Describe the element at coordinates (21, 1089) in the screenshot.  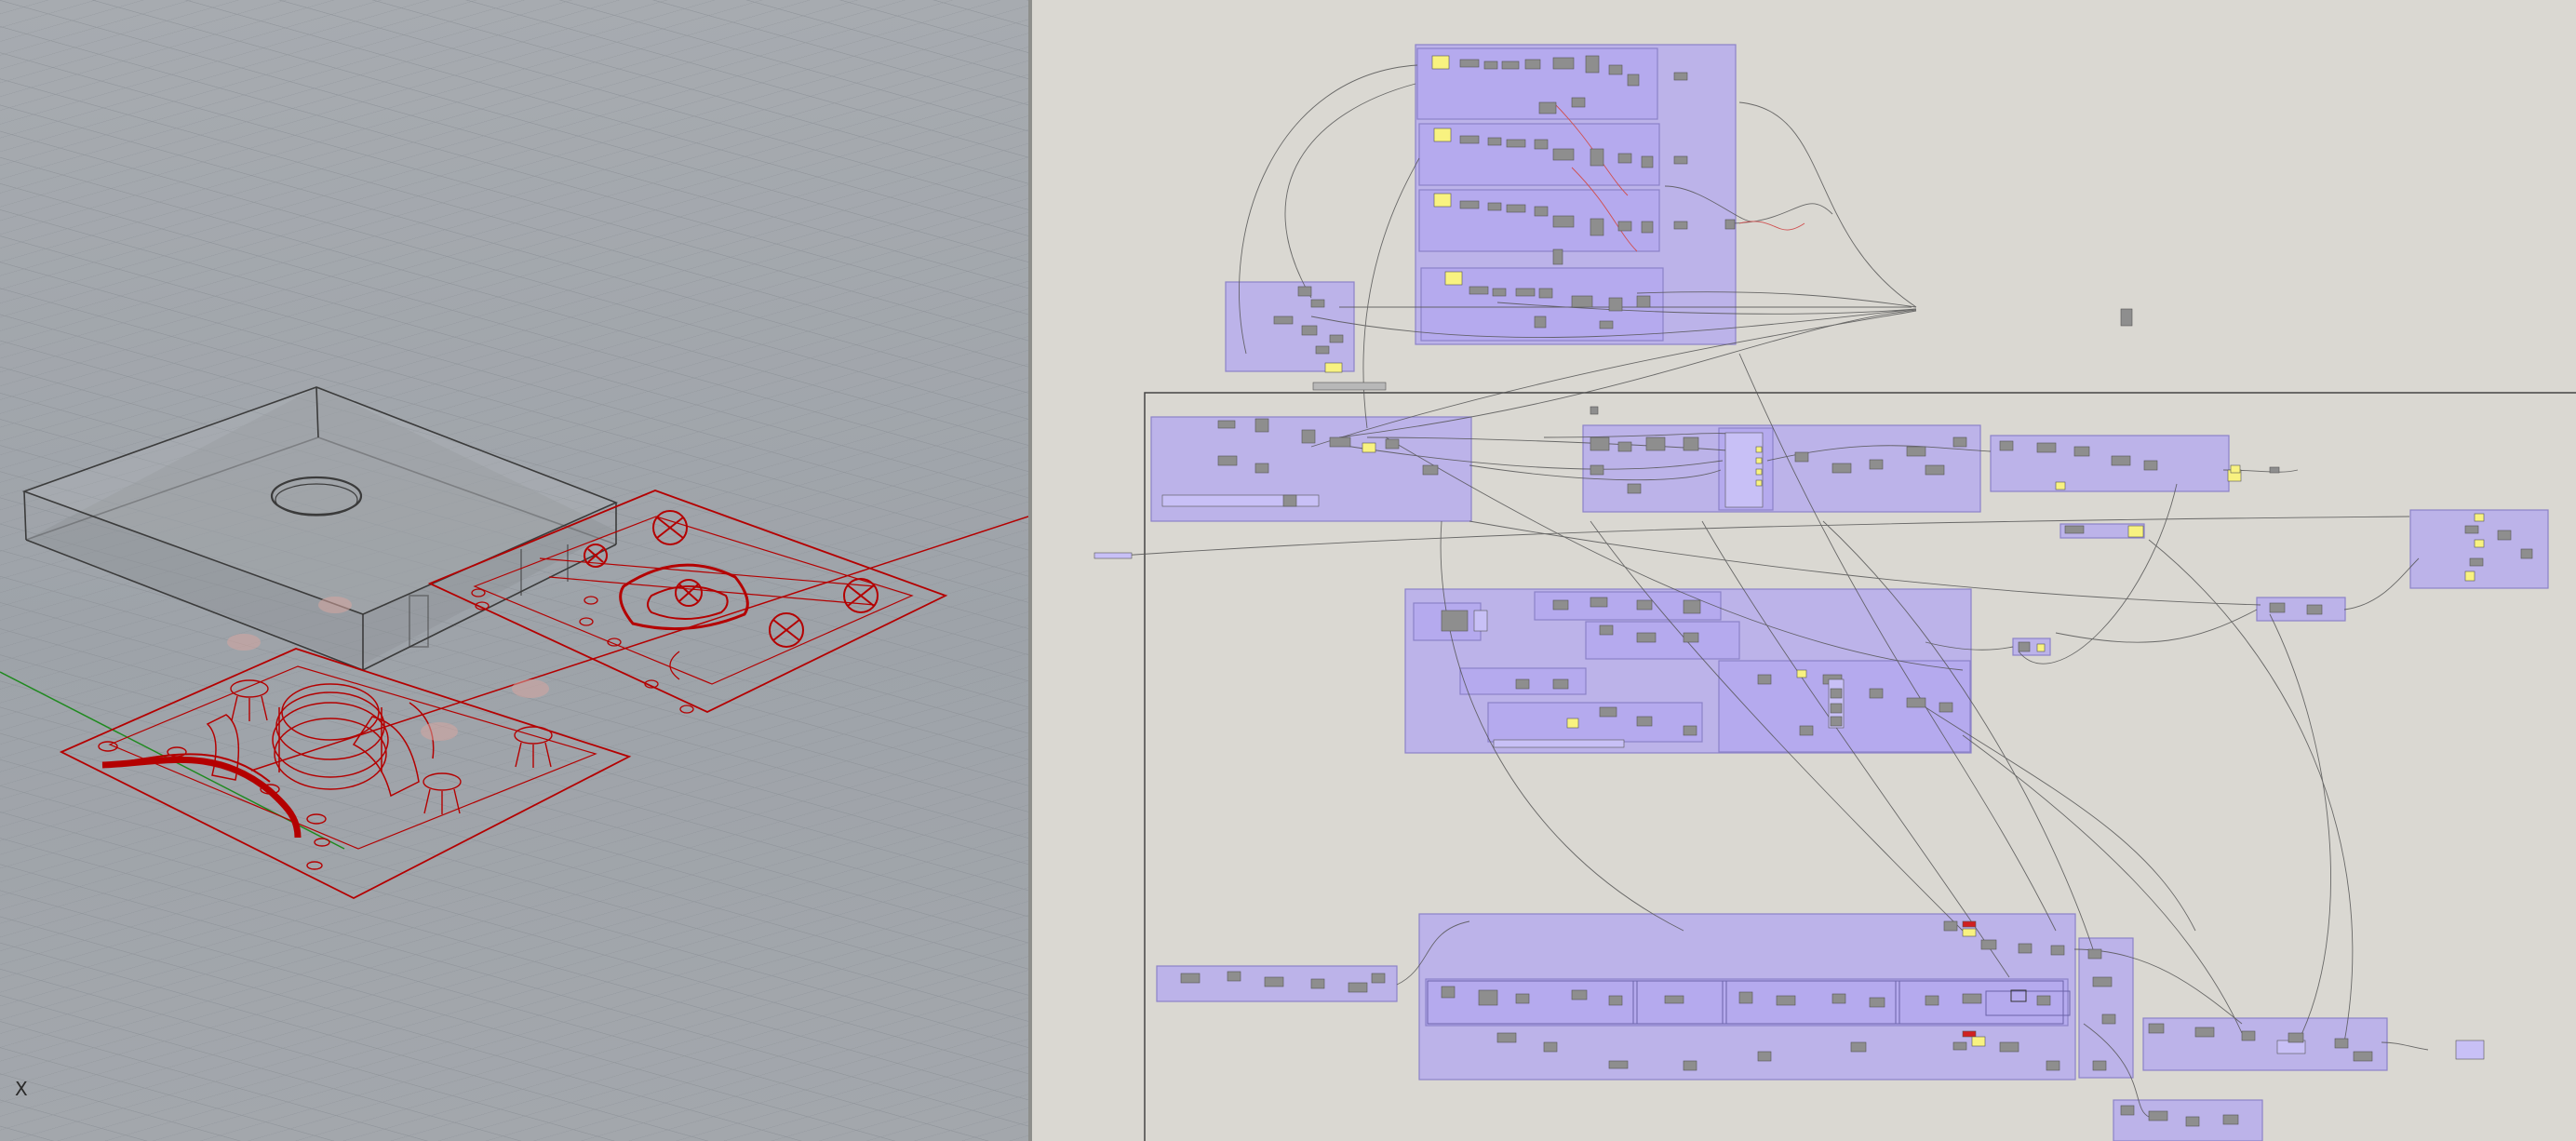
I see `viewport-axis-label: X` at that location.